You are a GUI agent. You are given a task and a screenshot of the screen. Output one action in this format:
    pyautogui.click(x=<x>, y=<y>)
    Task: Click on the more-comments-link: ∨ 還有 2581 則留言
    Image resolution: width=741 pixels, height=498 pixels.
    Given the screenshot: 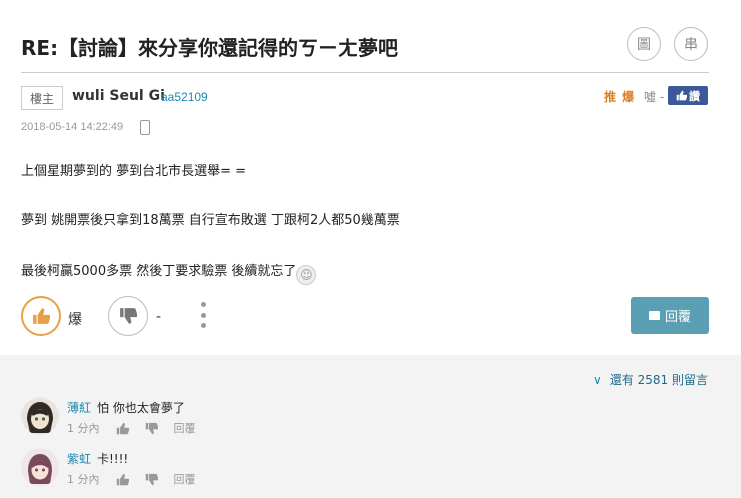 What is the action you would take?
    pyautogui.click(x=650, y=379)
    